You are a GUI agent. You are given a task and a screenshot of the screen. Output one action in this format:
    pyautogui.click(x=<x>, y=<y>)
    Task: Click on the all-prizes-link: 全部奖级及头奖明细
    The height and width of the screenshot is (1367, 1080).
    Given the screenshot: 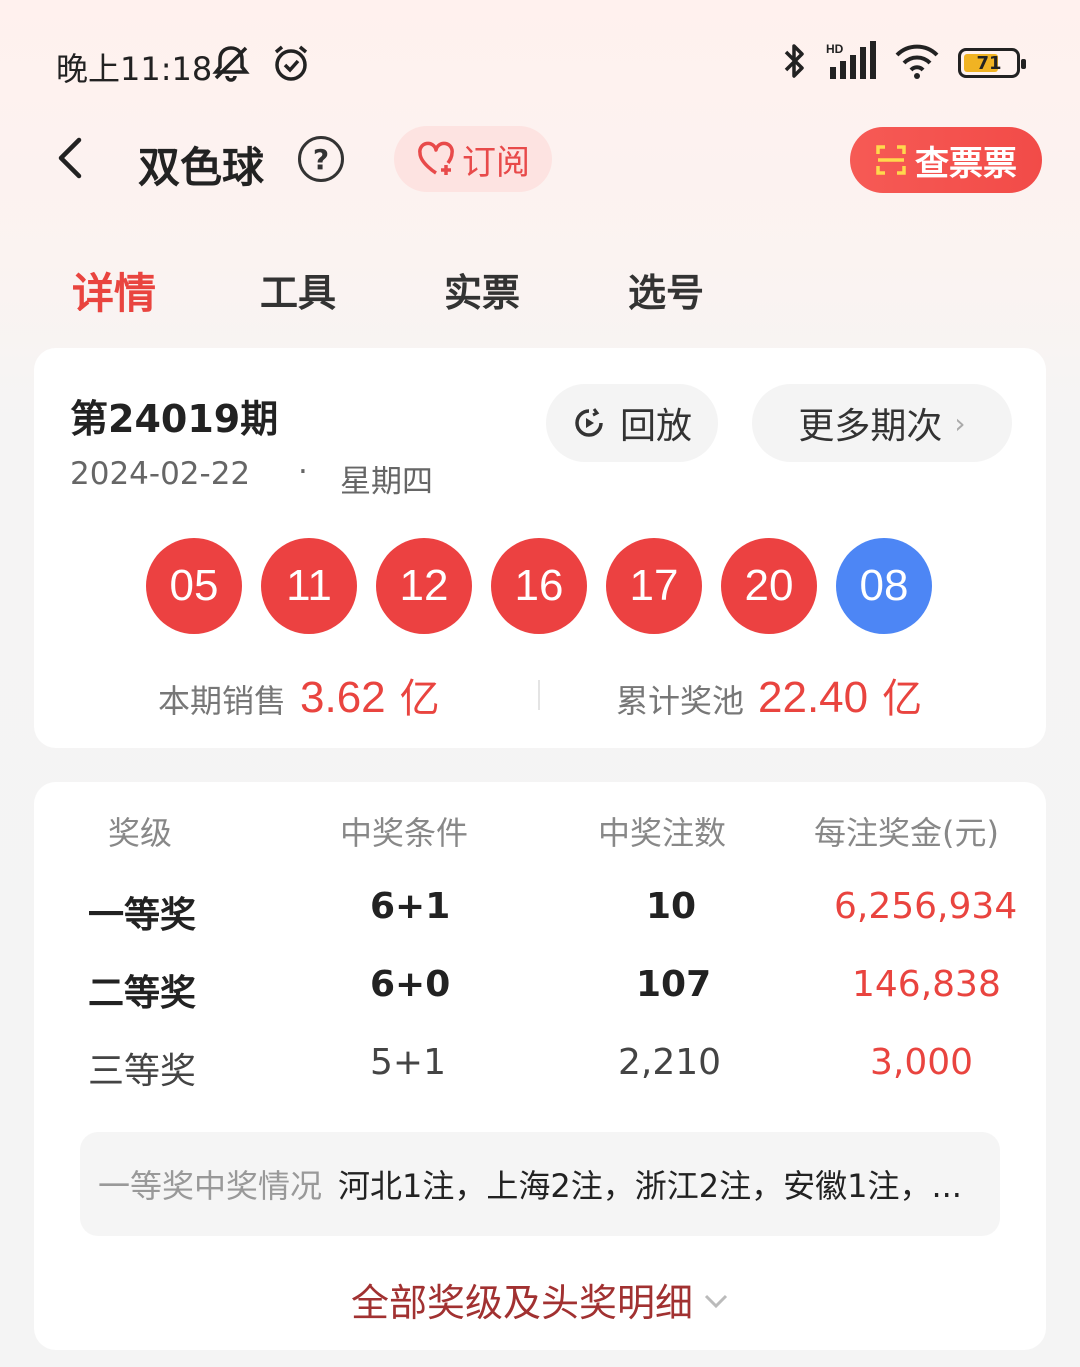 What is the action you would take?
    pyautogui.click(x=540, y=1299)
    